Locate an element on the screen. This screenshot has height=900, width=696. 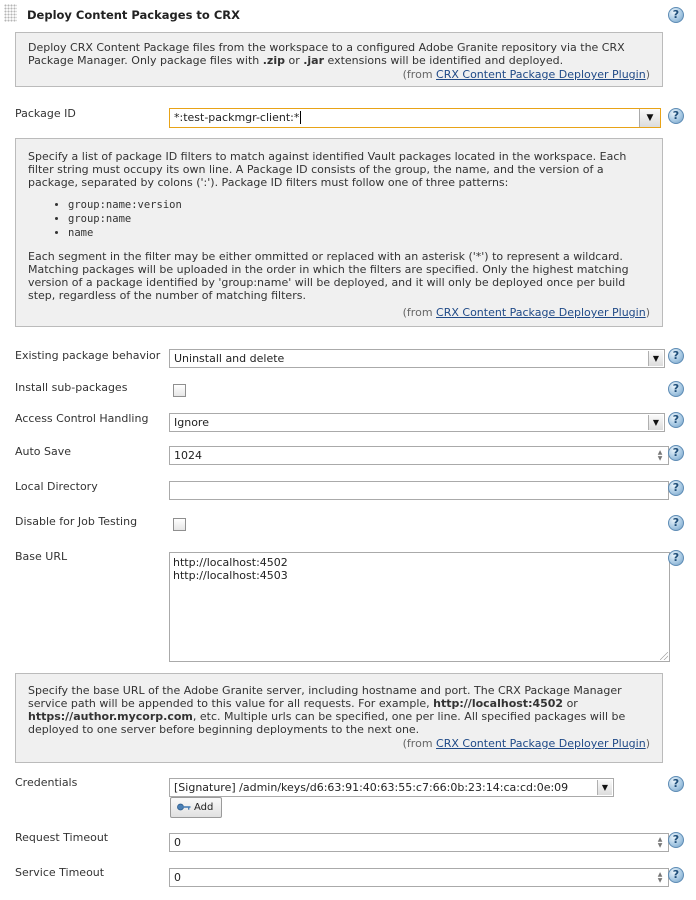
request-timeout-label: Request Timeout is located at coordinates (62, 837).